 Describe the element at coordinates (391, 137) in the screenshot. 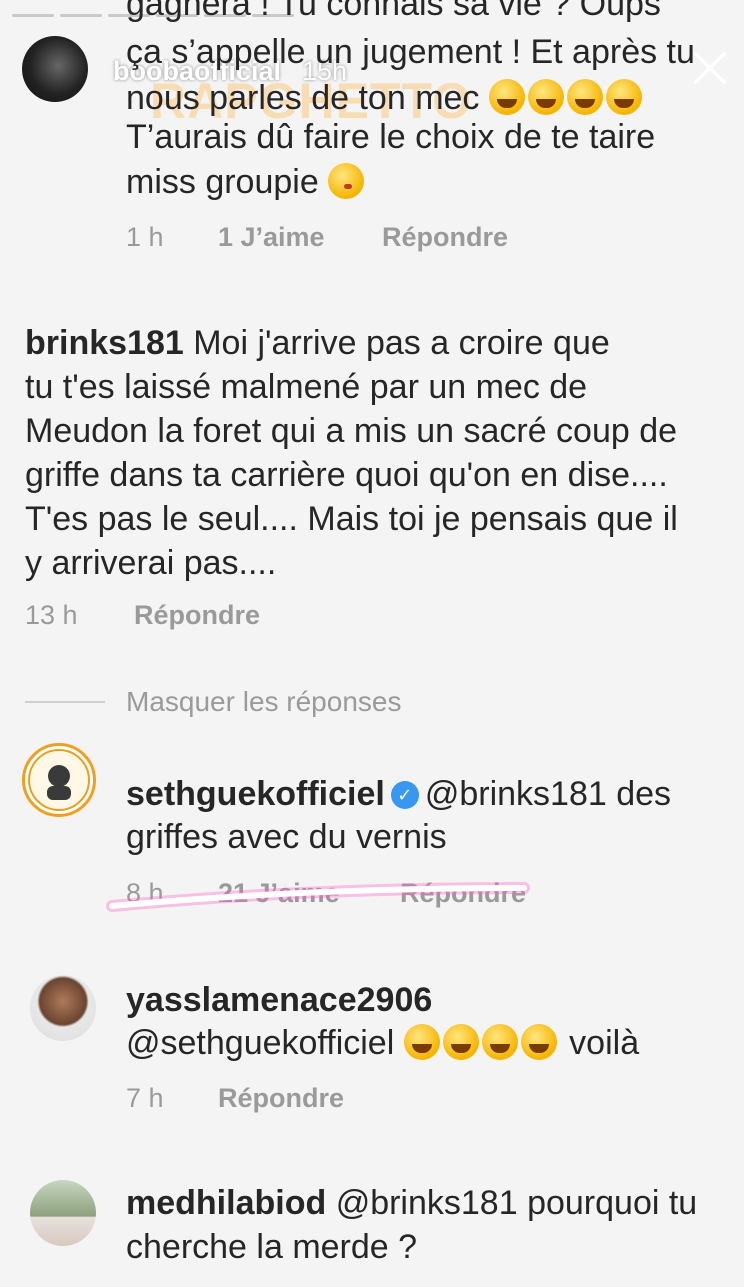

I see `comment1-line3: T’aurais dû faire le choix de te taire` at that location.